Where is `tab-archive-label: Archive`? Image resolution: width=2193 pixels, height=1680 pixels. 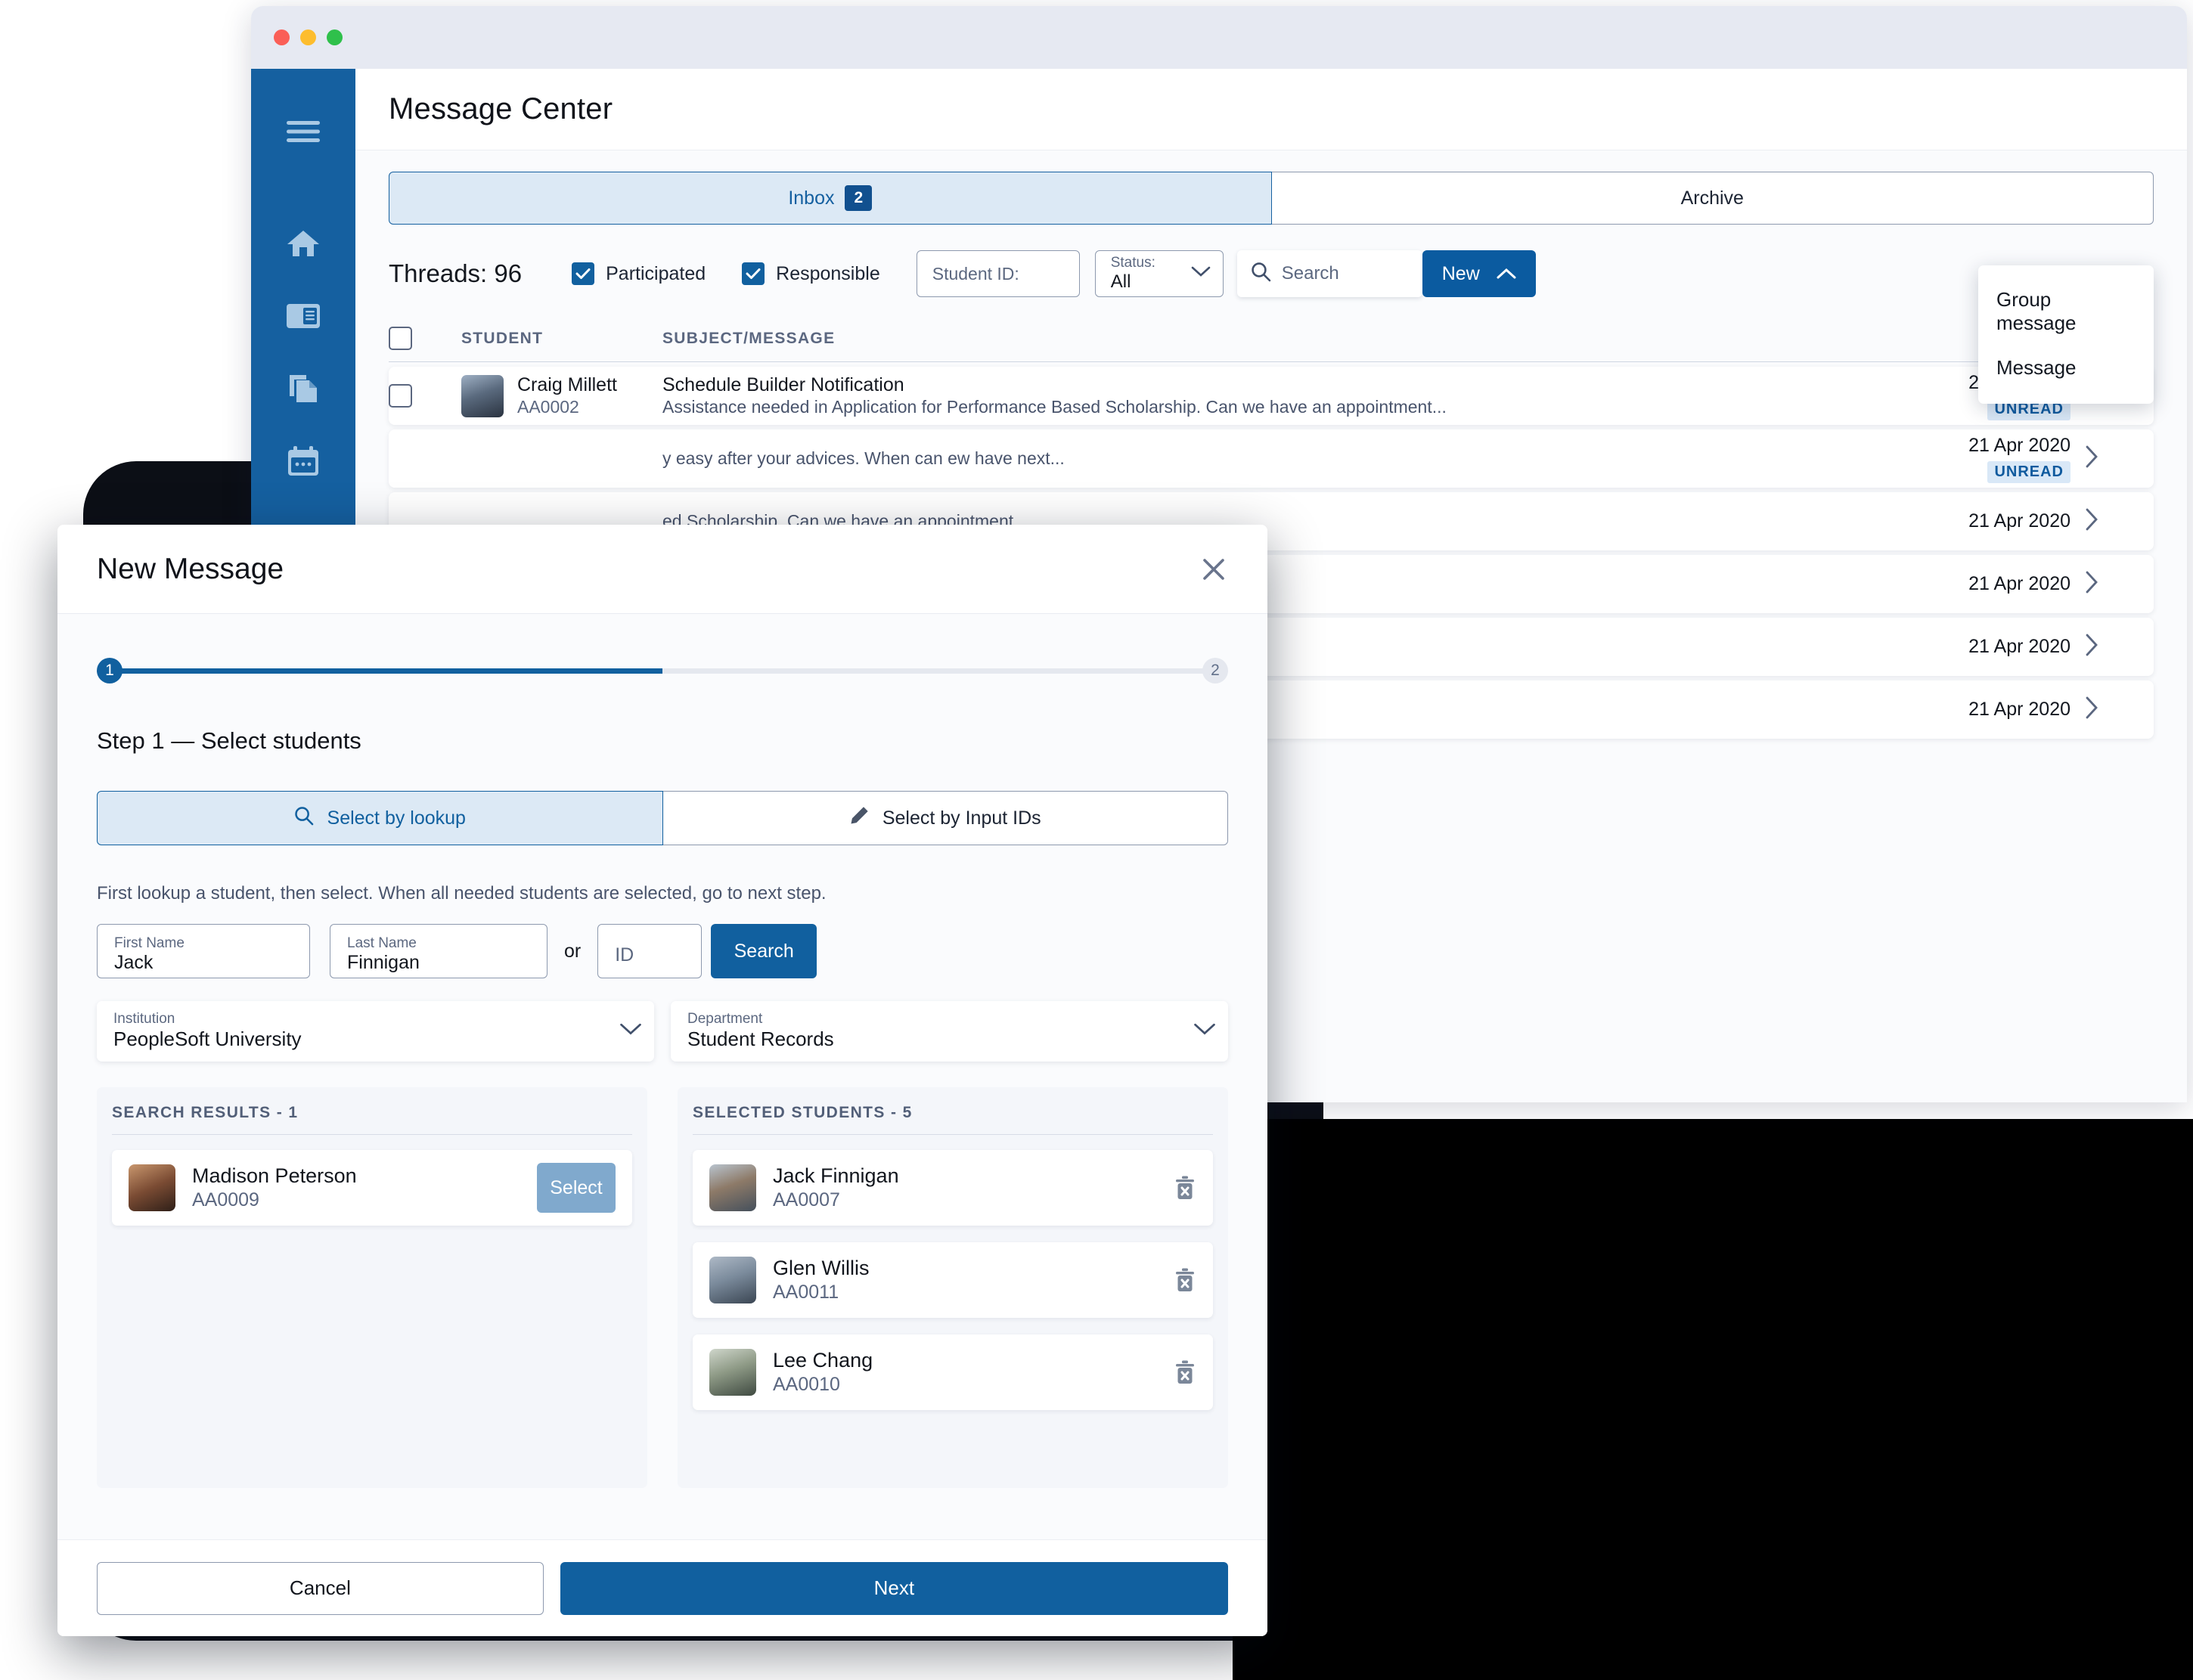
tab-archive-label: Archive is located at coordinates (1712, 198).